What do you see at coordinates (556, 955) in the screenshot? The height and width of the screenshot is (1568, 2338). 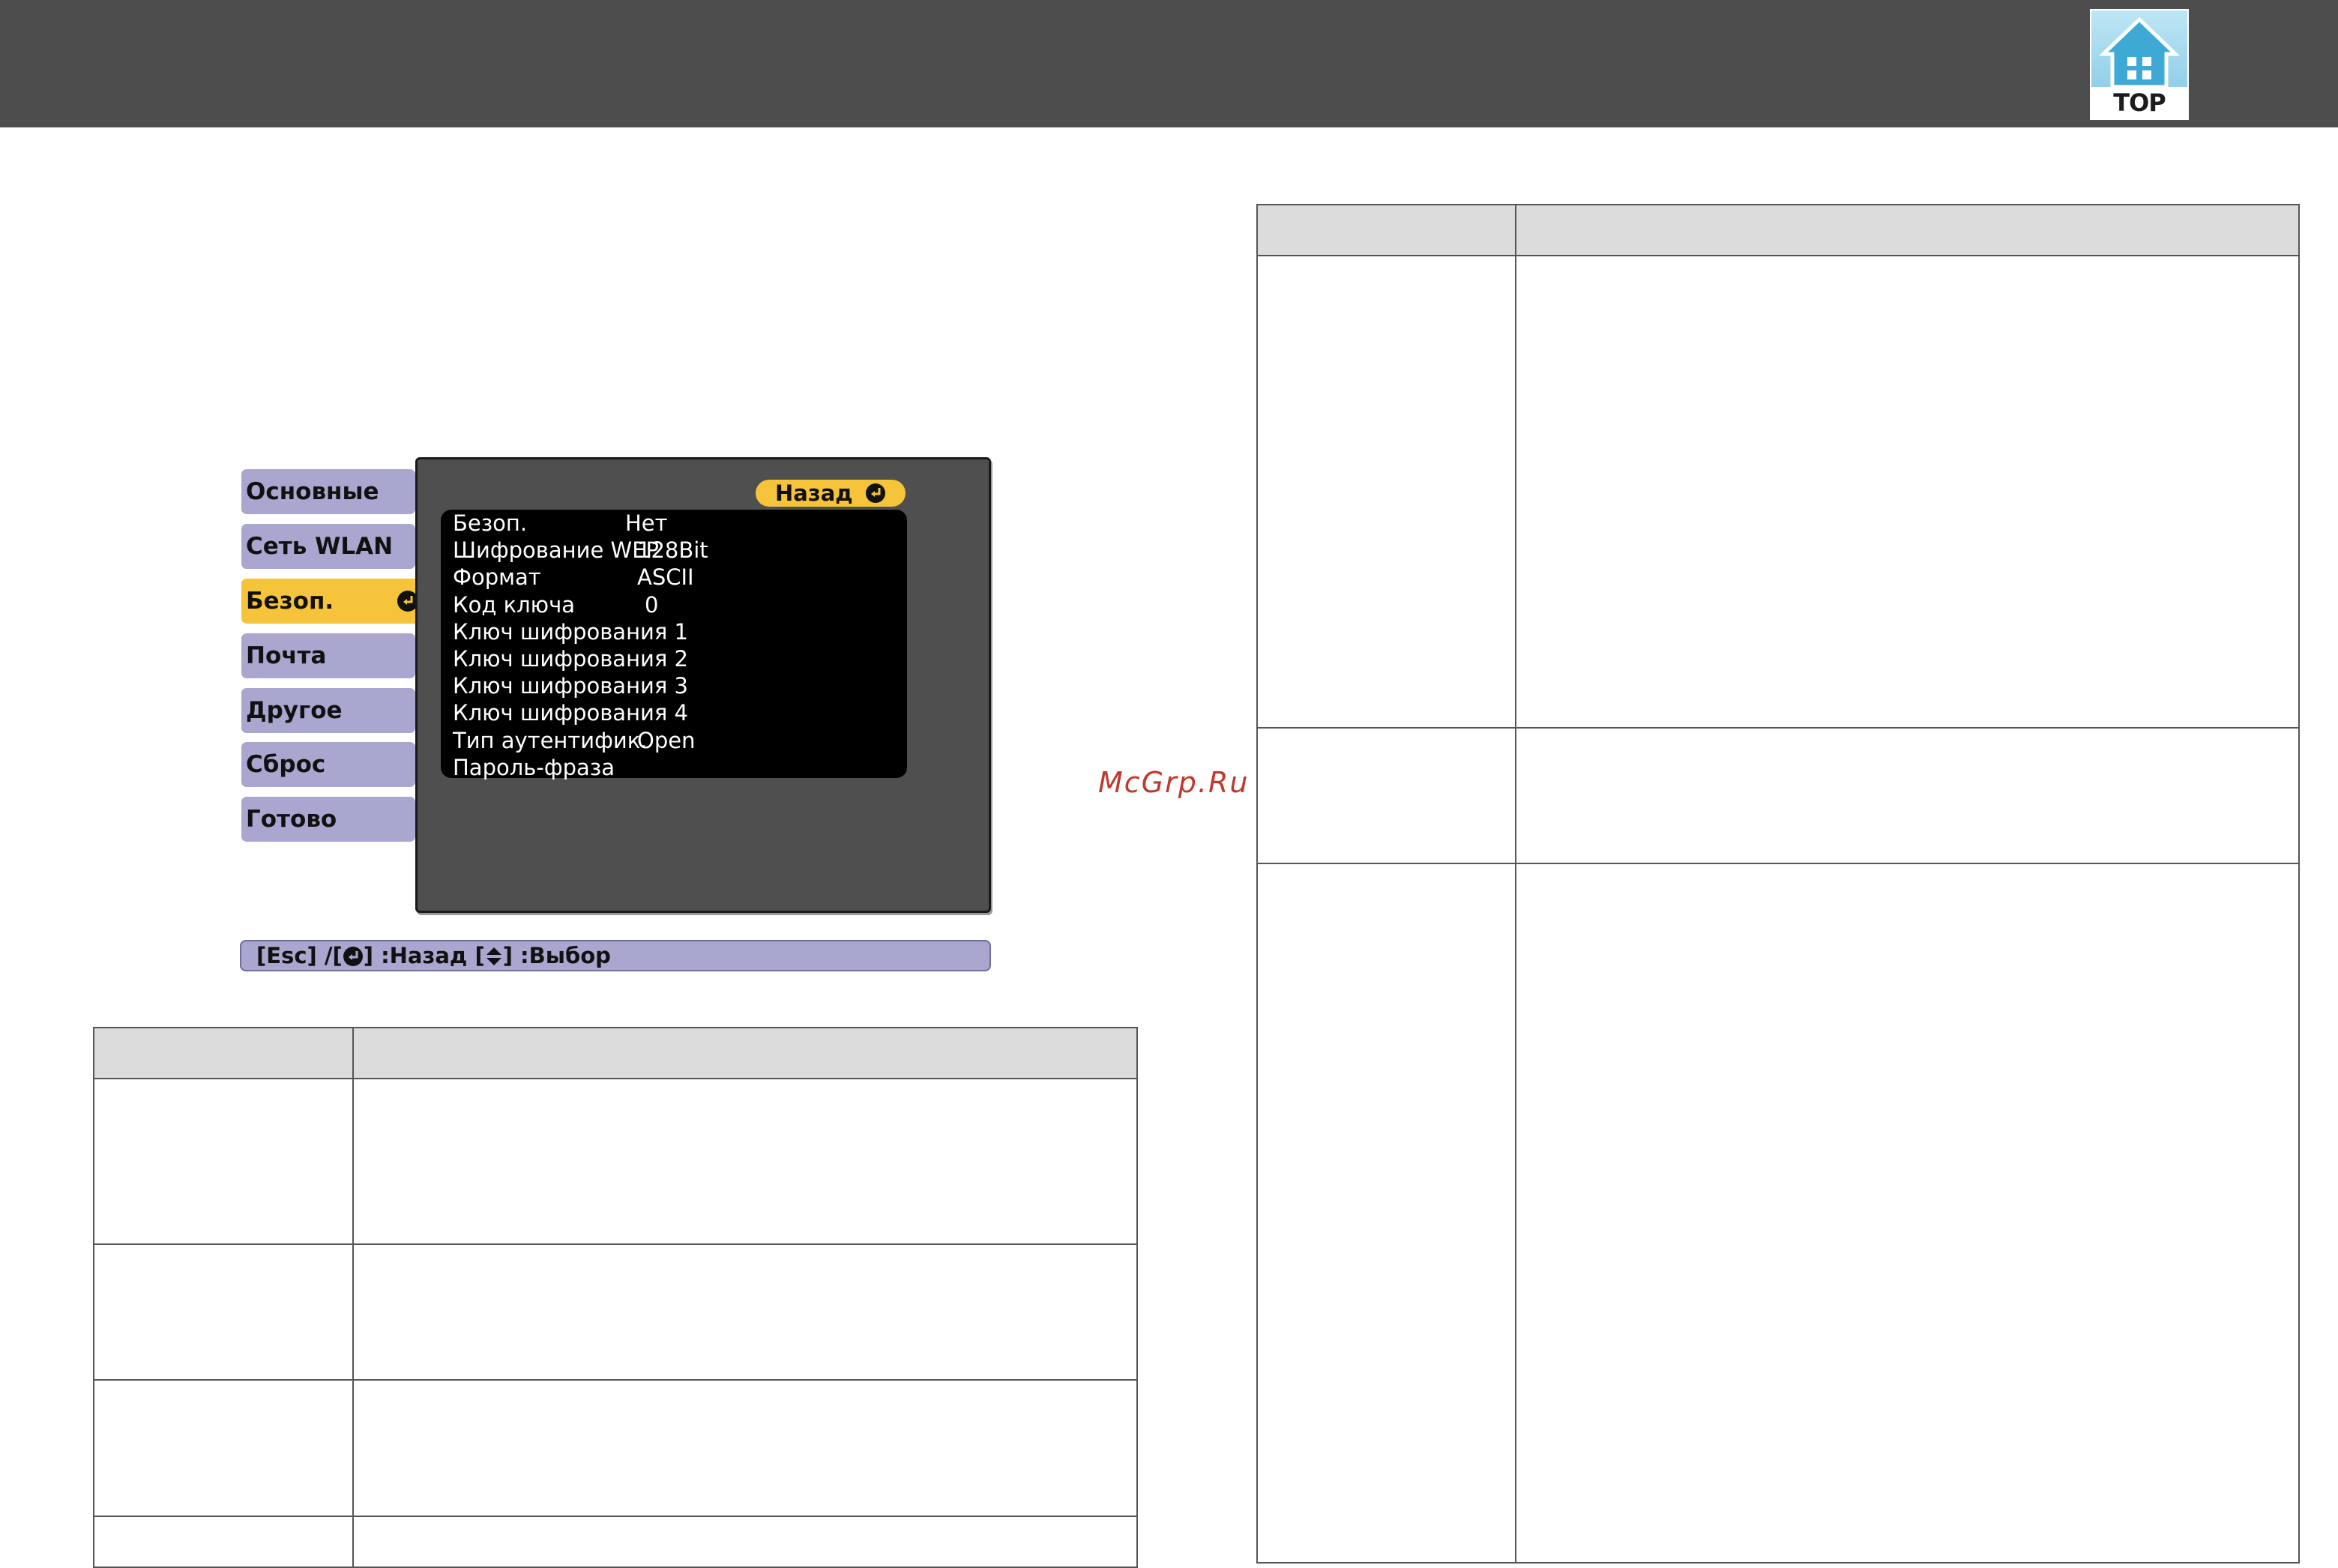 I see `hint-select: ] :Выбор` at bounding box center [556, 955].